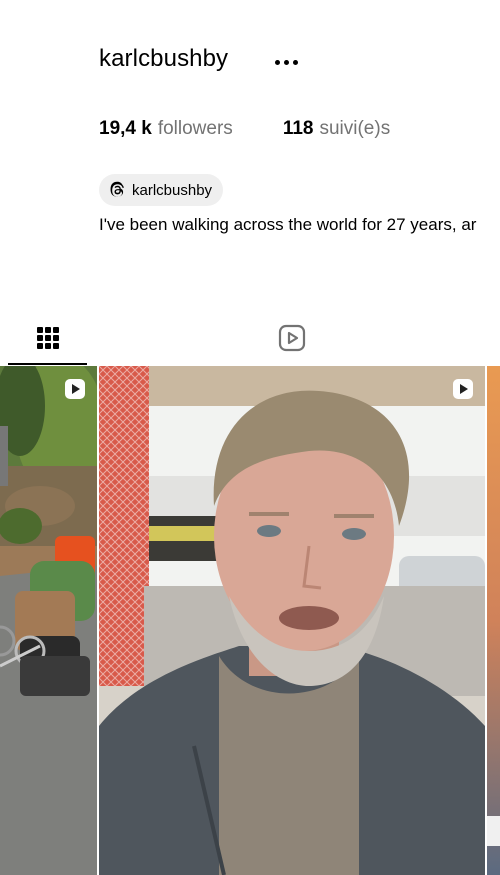 The width and height of the screenshot is (500, 875). I want to click on followers-stat: 19,4 k followers, so click(166, 129).